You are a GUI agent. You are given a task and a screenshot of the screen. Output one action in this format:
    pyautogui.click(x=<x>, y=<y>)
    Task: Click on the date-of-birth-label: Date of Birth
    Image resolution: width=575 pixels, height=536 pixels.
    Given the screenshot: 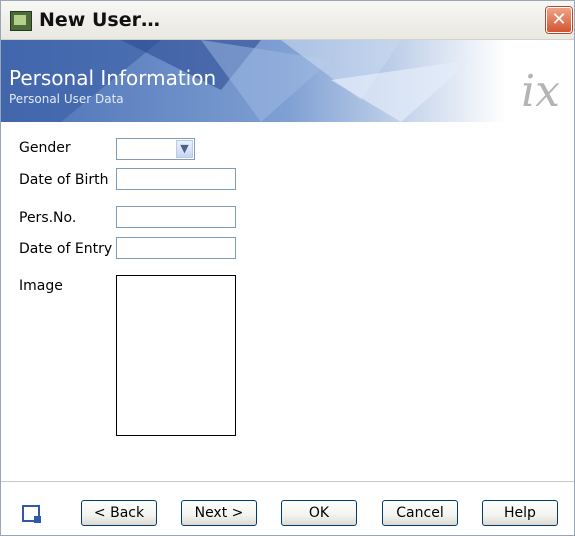 What is the action you would take?
    pyautogui.click(x=64, y=180)
    